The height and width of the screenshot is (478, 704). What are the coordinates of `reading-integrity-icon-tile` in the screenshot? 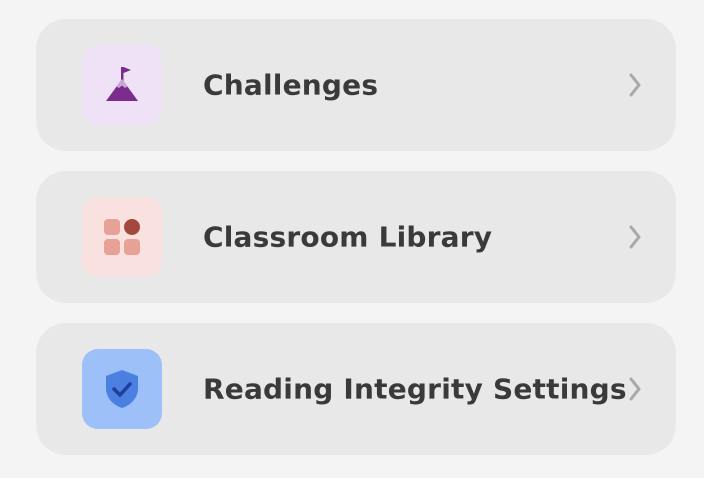 It's located at (122, 389).